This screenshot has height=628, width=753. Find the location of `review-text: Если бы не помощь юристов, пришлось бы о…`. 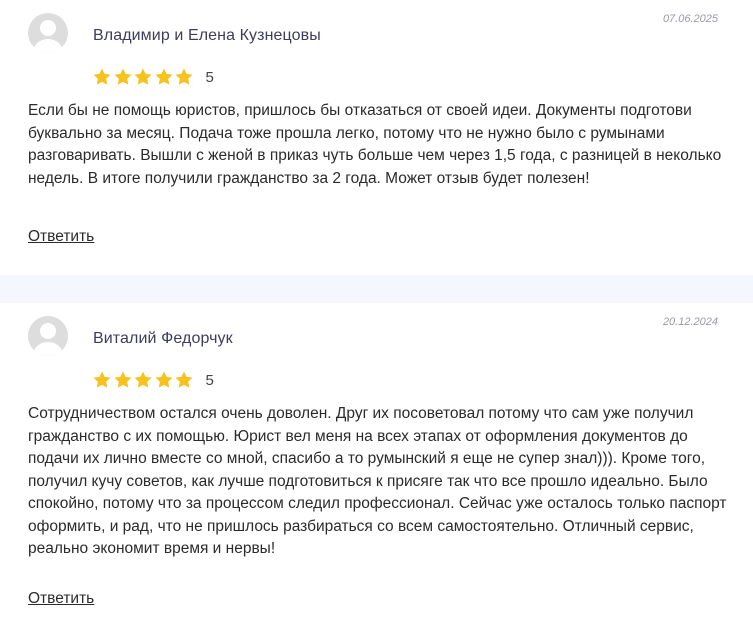

review-text: Если бы не помощь юристов, пришлось бы о… is located at coordinates (375, 144).